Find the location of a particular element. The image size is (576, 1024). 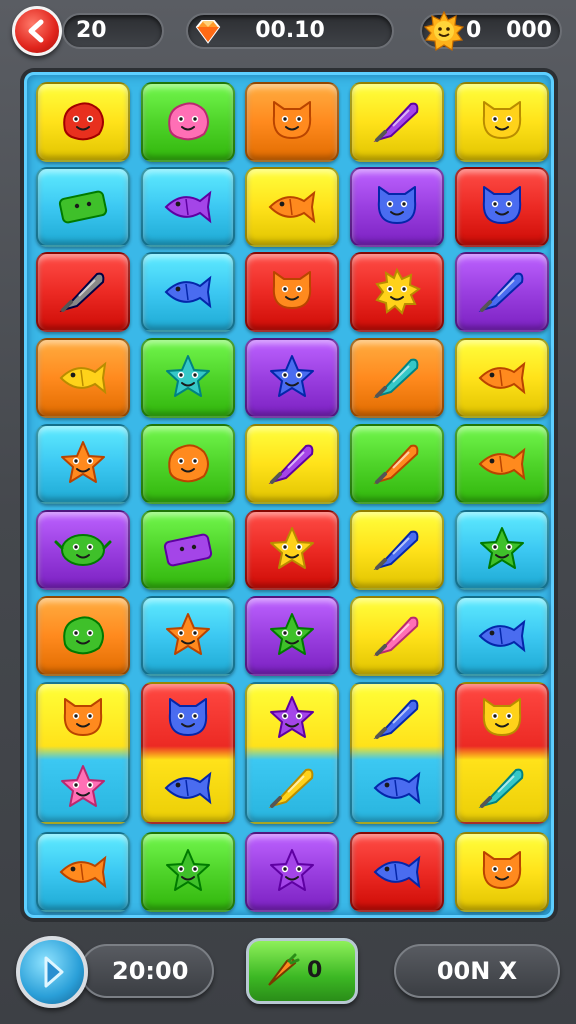

tile-r6-c3 is located at coordinates (292, 550).